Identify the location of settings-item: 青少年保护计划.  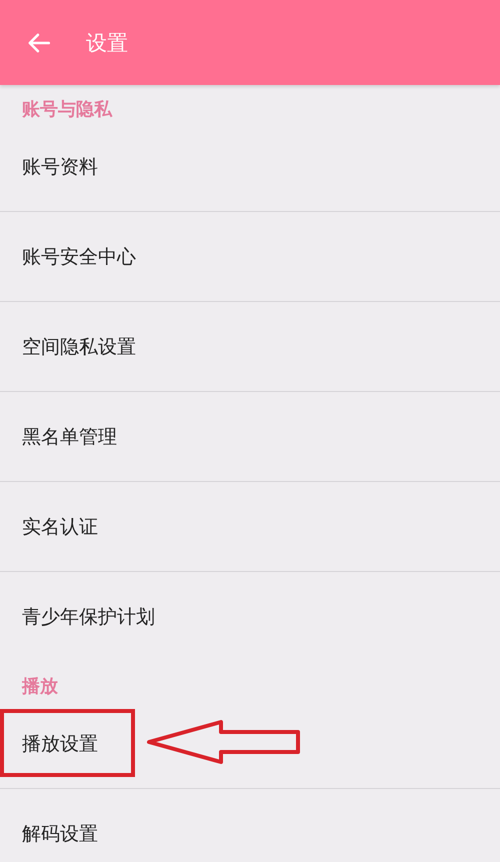
(88, 617).